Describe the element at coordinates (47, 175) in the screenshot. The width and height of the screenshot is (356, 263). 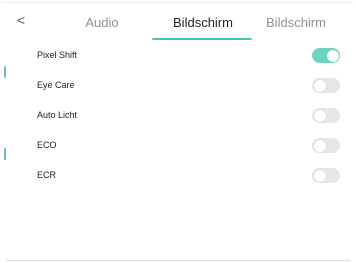
I see `setting-label: ECR` at that location.